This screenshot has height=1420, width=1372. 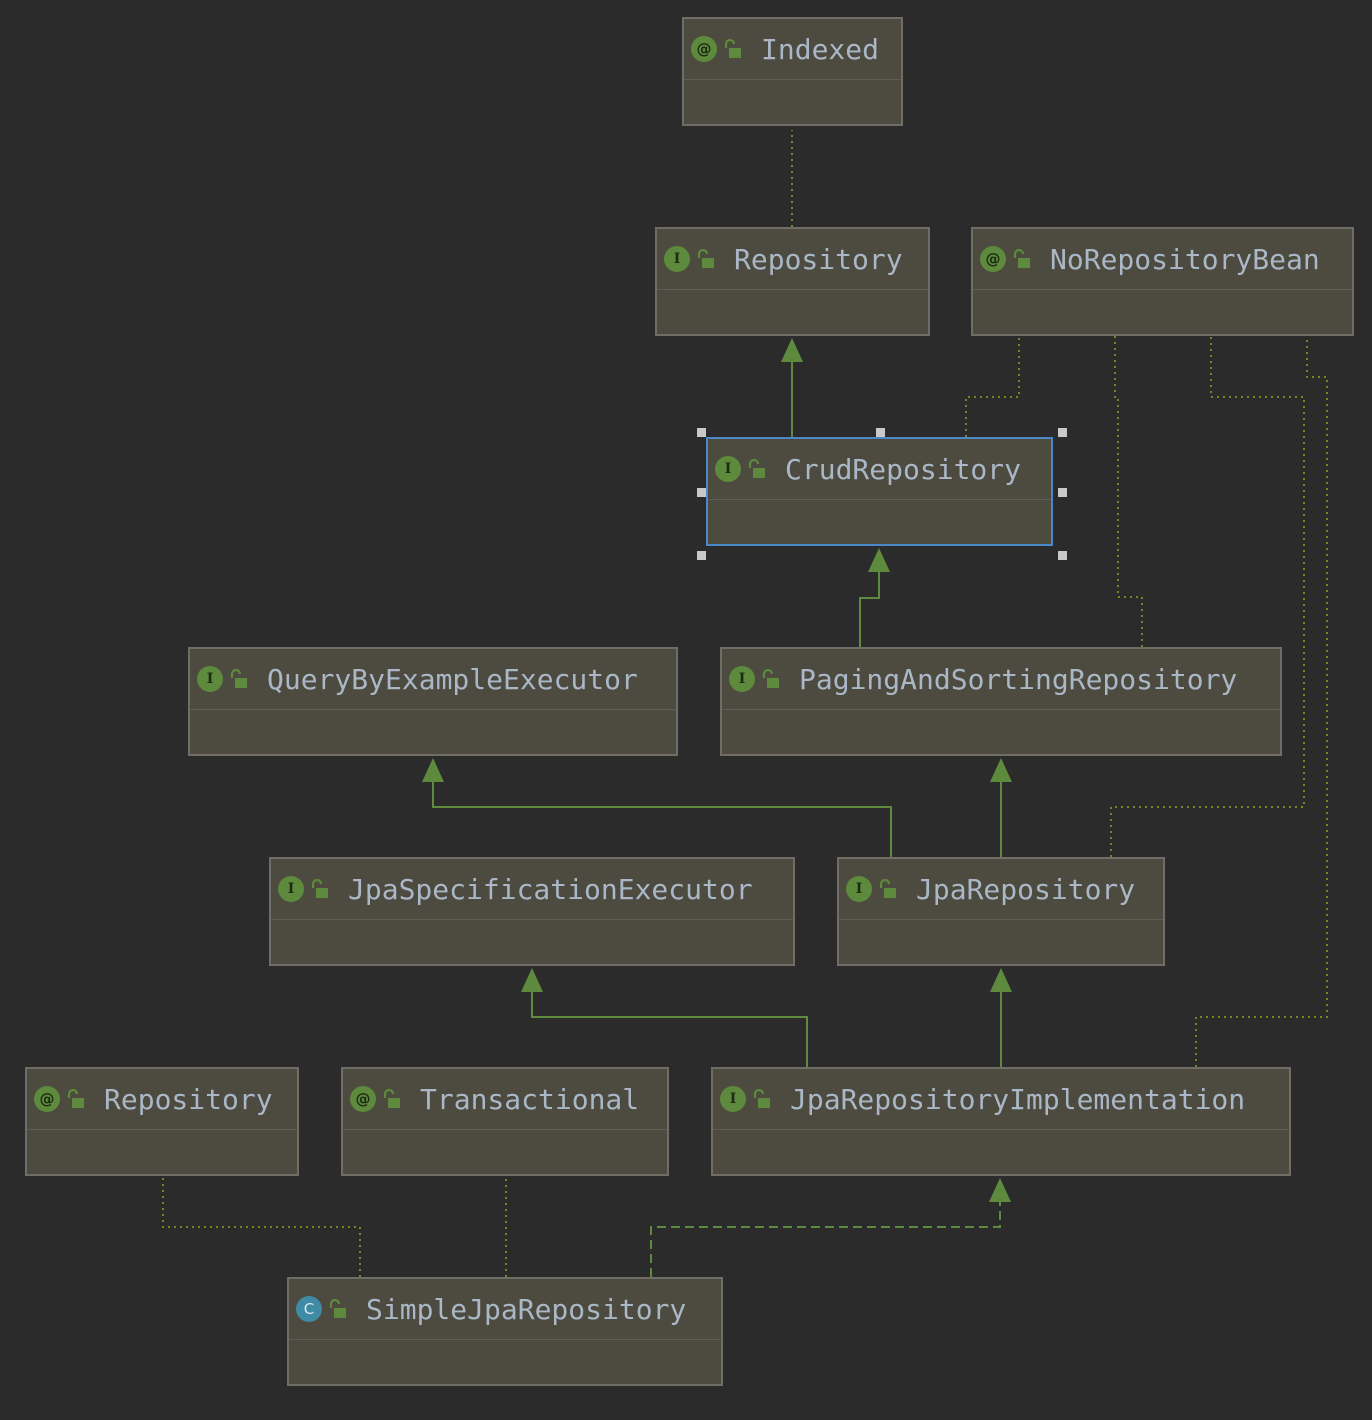 What do you see at coordinates (1062, 432) in the screenshot?
I see `resize-handle-ne` at bounding box center [1062, 432].